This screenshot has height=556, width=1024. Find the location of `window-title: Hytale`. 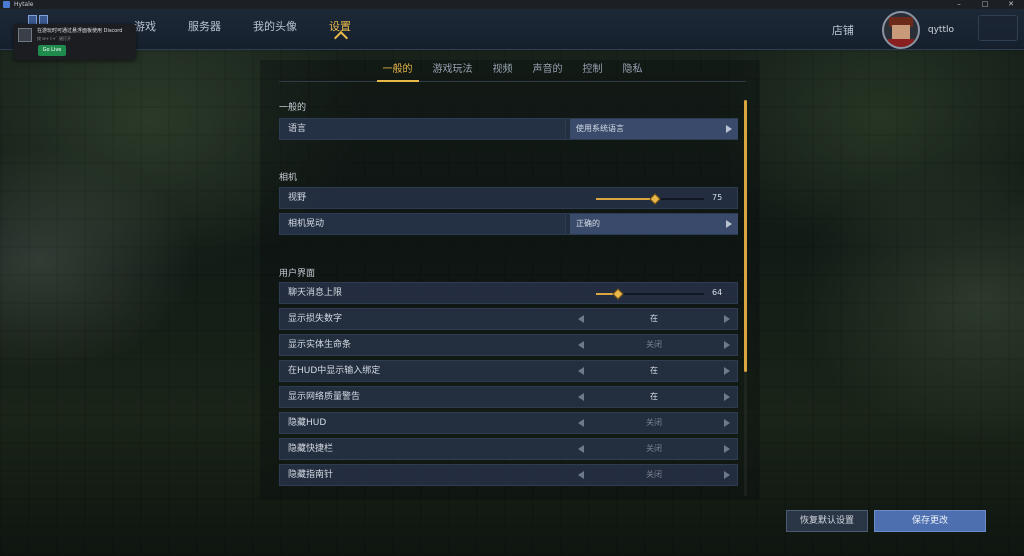

window-title: Hytale is located at coordinates (24, 4).